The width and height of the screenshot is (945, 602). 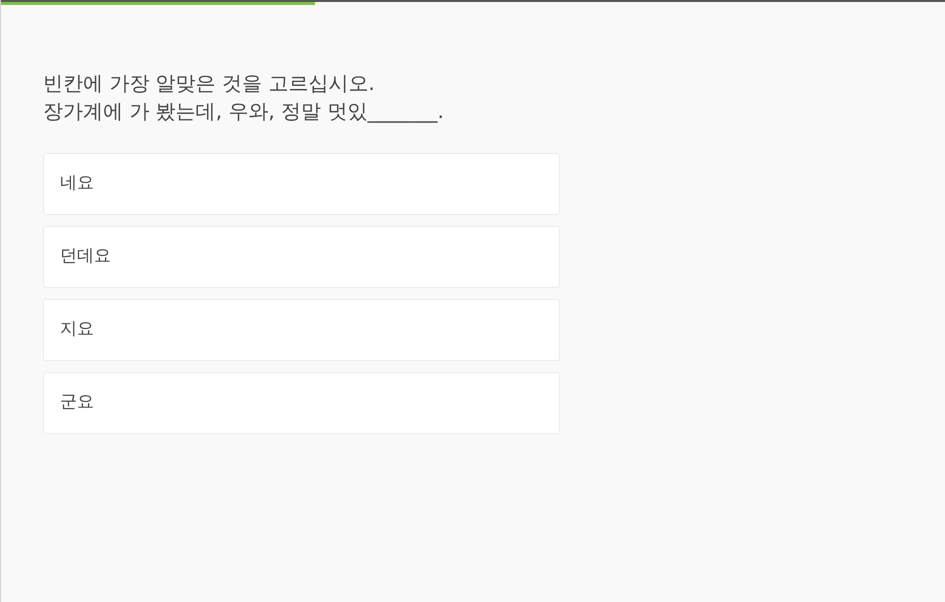 What do you see at coordinates (301, 184) in the screenshot?
I see `answer-option: 네요` at bounding box center [301, 184].